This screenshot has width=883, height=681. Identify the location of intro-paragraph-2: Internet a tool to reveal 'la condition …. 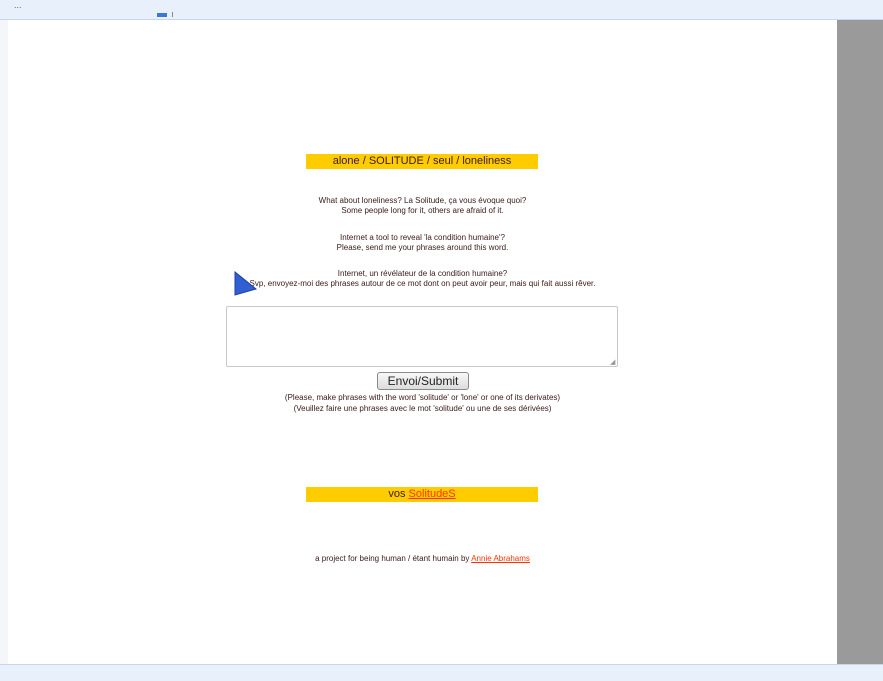
(422, 243).